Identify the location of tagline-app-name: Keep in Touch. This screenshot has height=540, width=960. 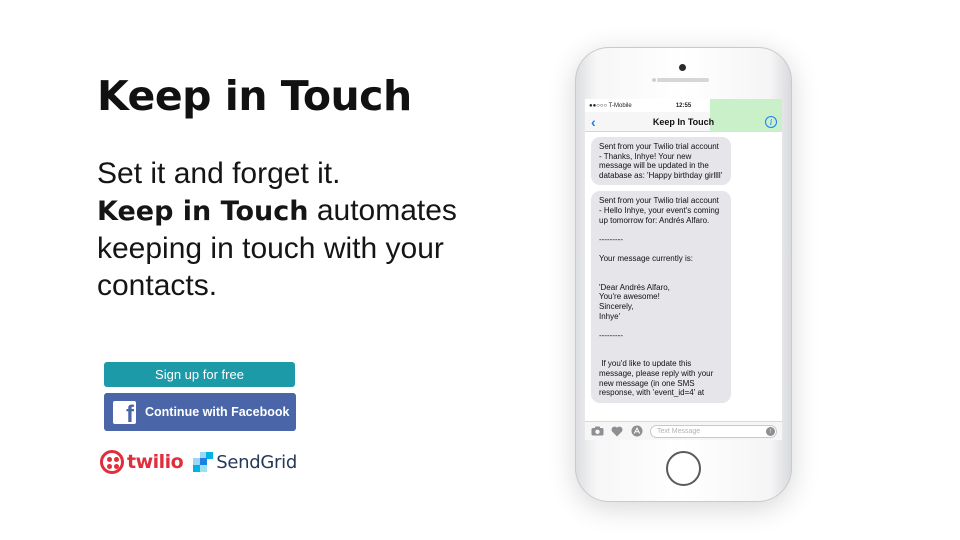
(203, 211).